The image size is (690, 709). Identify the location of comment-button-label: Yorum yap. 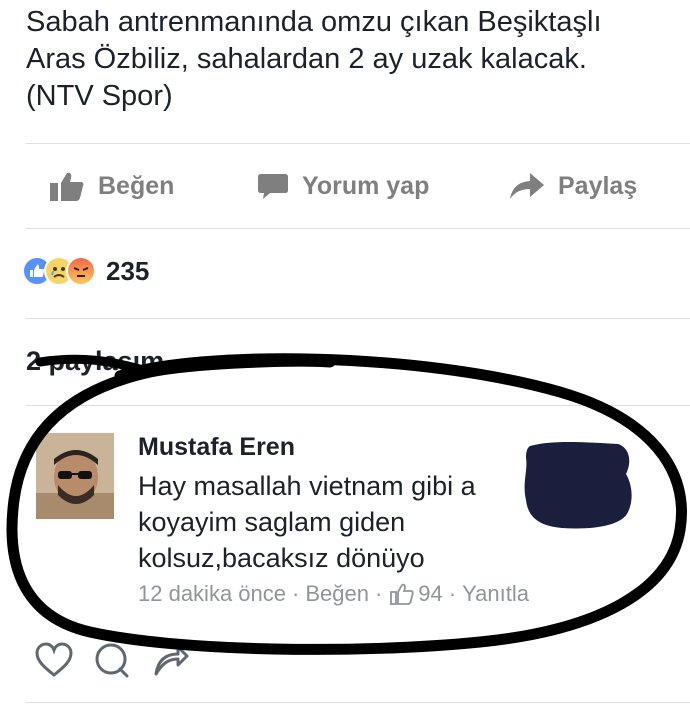
(366, 185).